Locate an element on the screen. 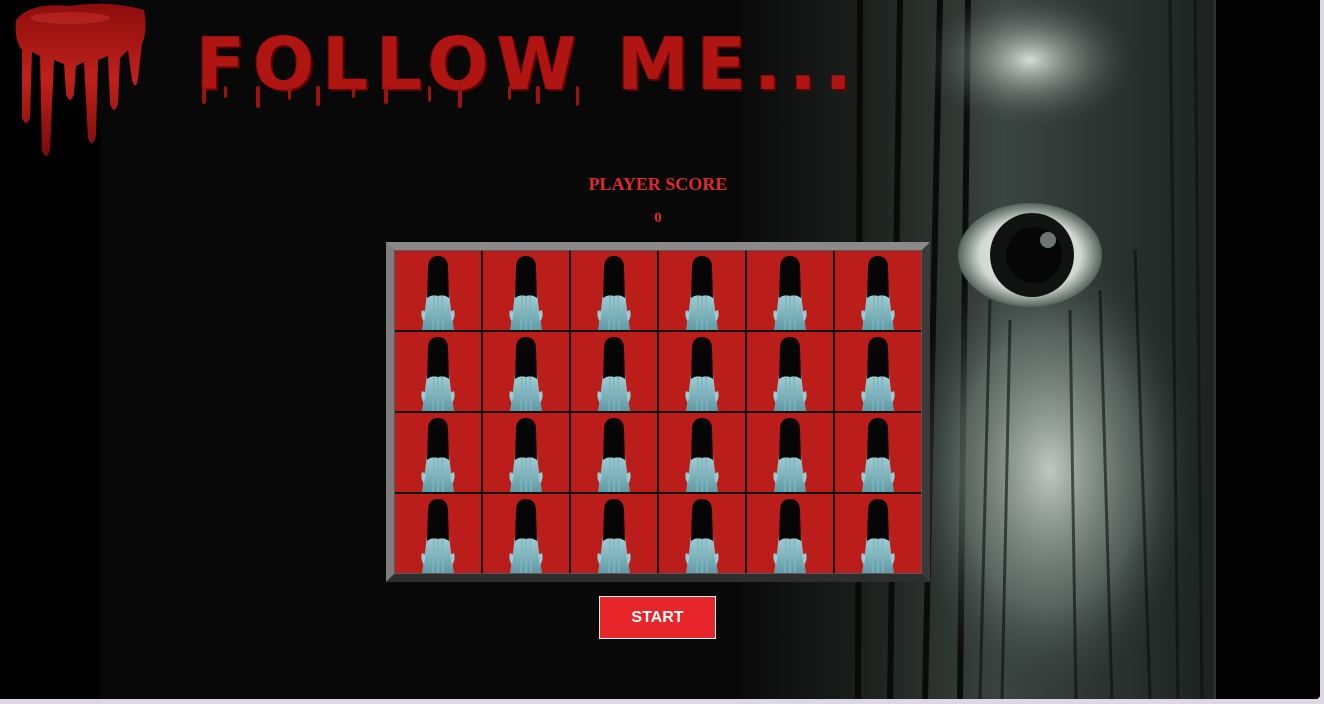 This screenshot has width=1324, height=704. player-score-label: PLAYER SCORE is located at coordinates (658, 184).